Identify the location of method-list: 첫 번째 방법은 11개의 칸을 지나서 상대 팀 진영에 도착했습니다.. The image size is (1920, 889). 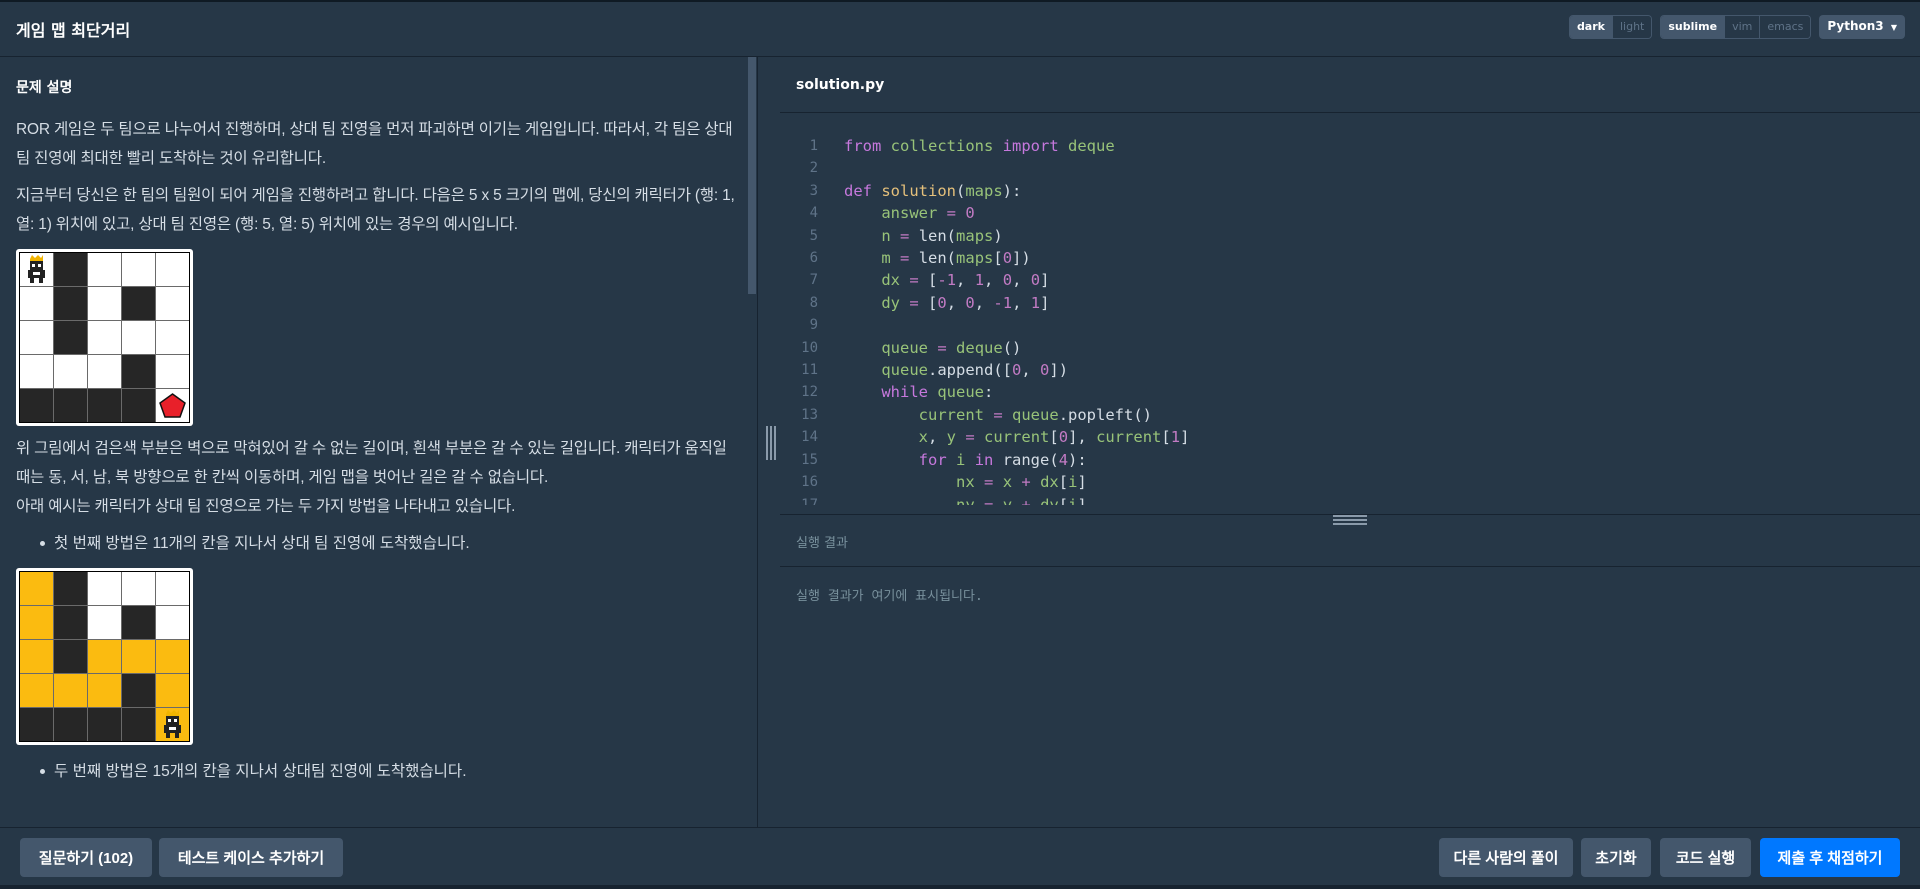
(390, 543).